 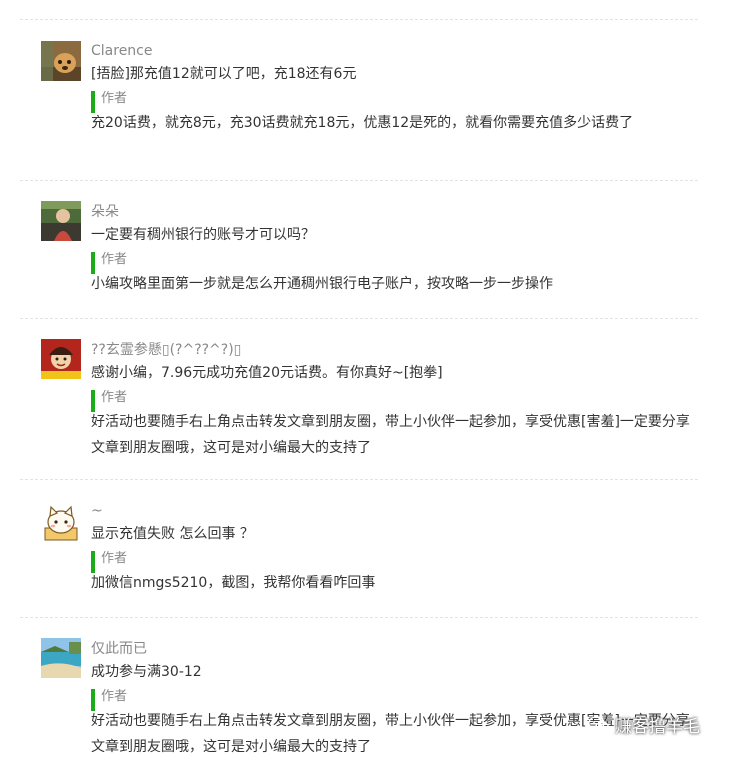 I want to click on comment-nickname: 仅此而已, so click(x=119, y=649).